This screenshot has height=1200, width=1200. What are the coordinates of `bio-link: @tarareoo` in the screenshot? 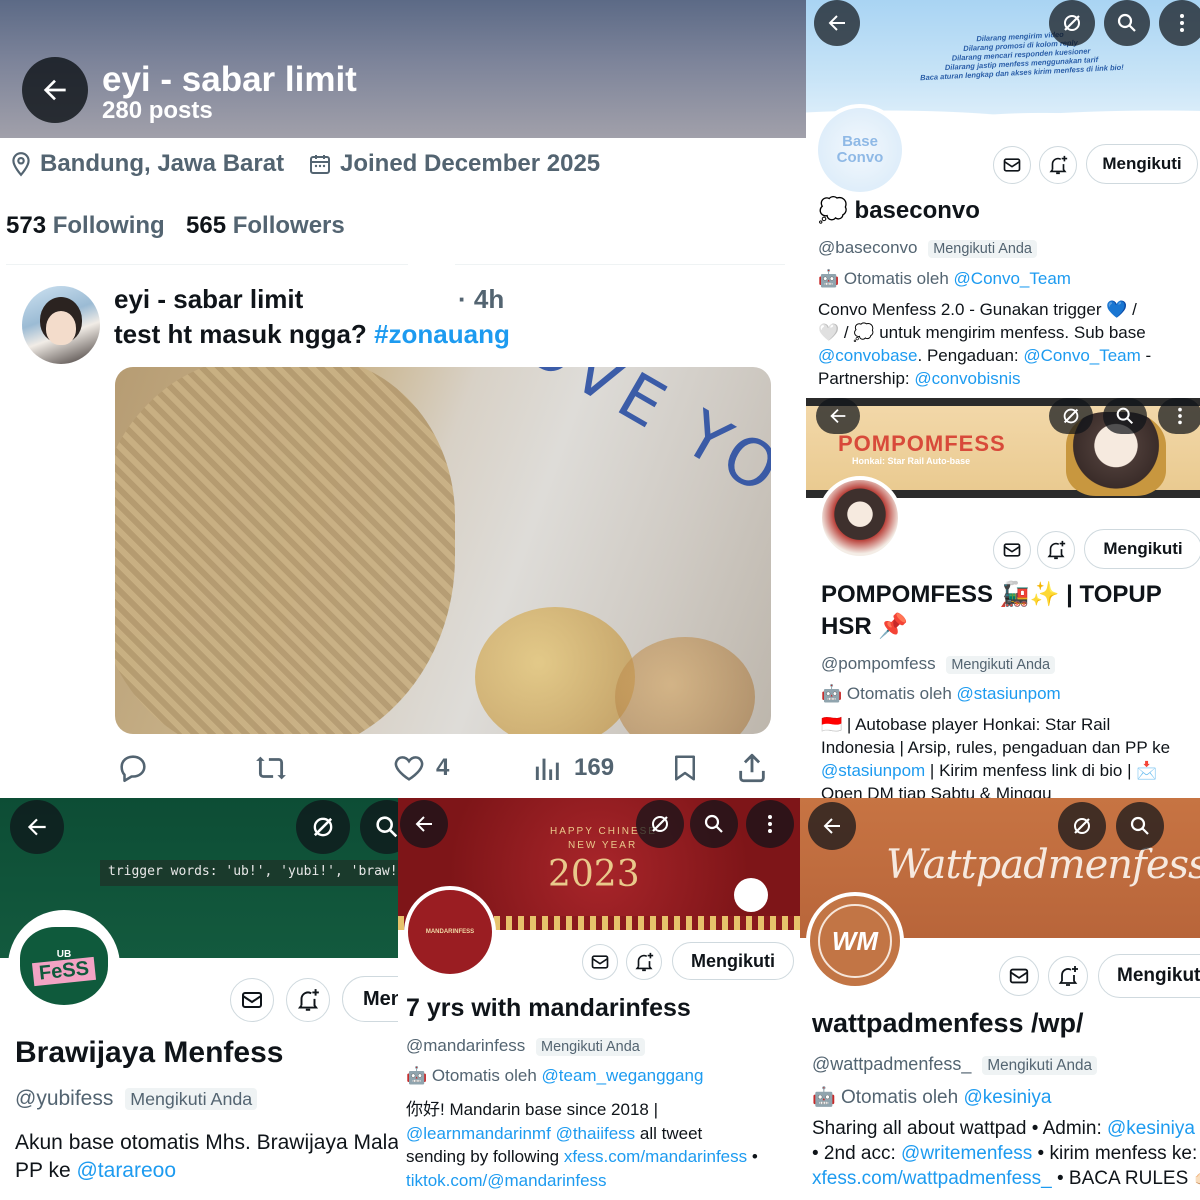 It's located at (126, 1170).